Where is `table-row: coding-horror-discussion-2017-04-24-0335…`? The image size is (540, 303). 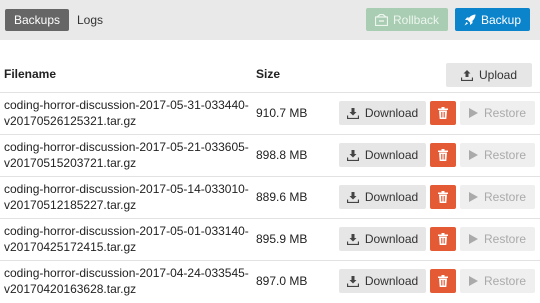 table-row: coding-horror-discussion-2017-04-24-0335… is located at coordinates (270, 281).